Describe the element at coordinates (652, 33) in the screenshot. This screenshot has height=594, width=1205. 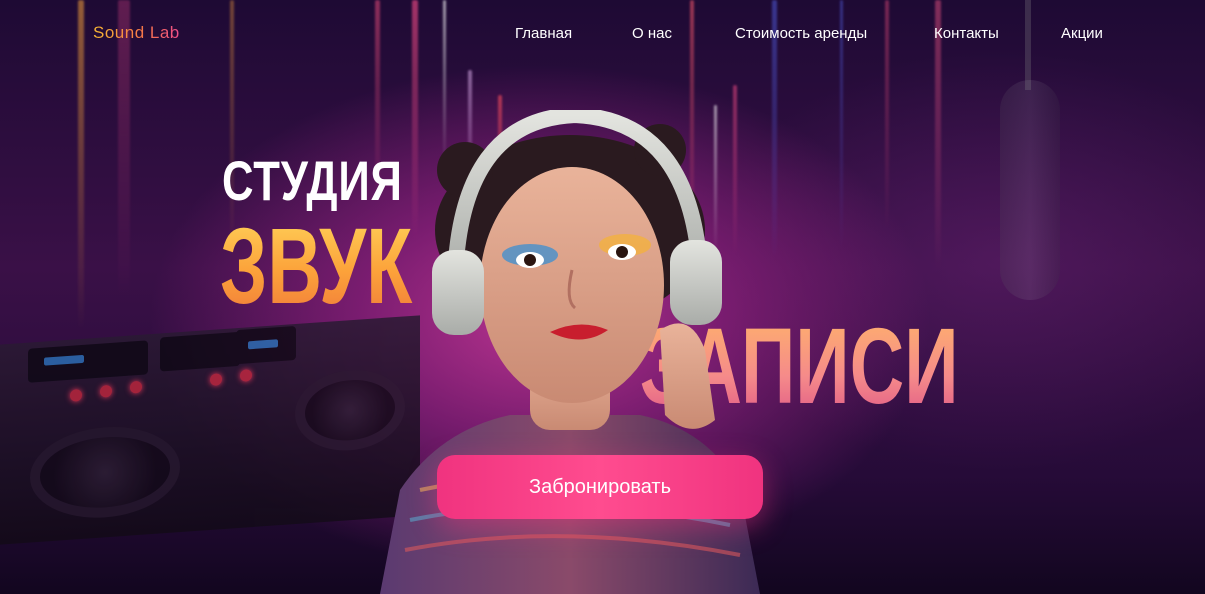
I see `nav-item-about: О нас` at that location.